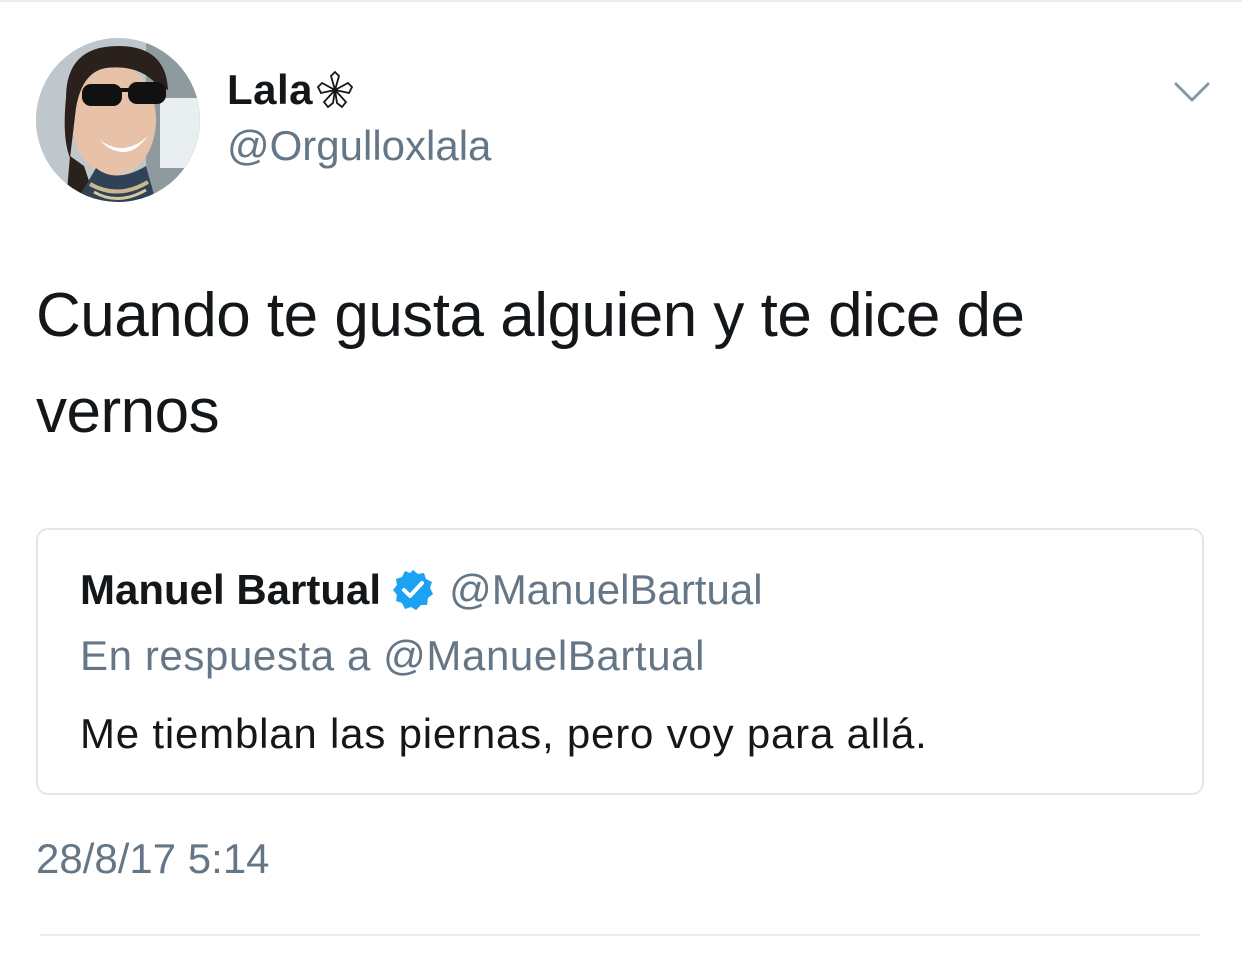  What do you see at coordinates (359, 146) in the screenshot?
I see `author-handle: @Orgulloxlala` at bounding box center [359, 146].